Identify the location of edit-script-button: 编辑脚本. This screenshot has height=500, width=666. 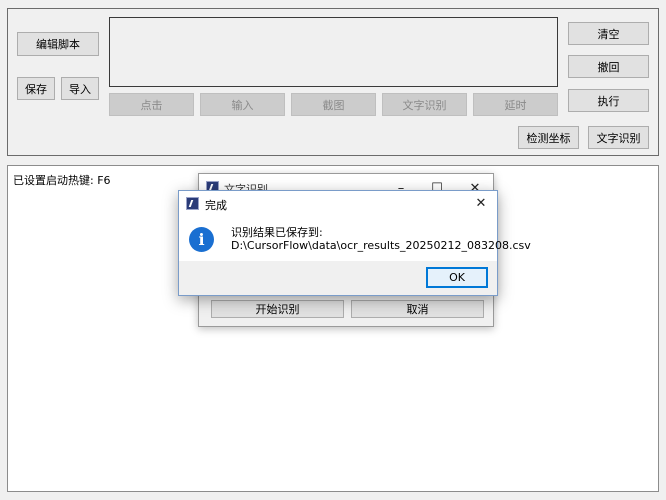
(58, 44).